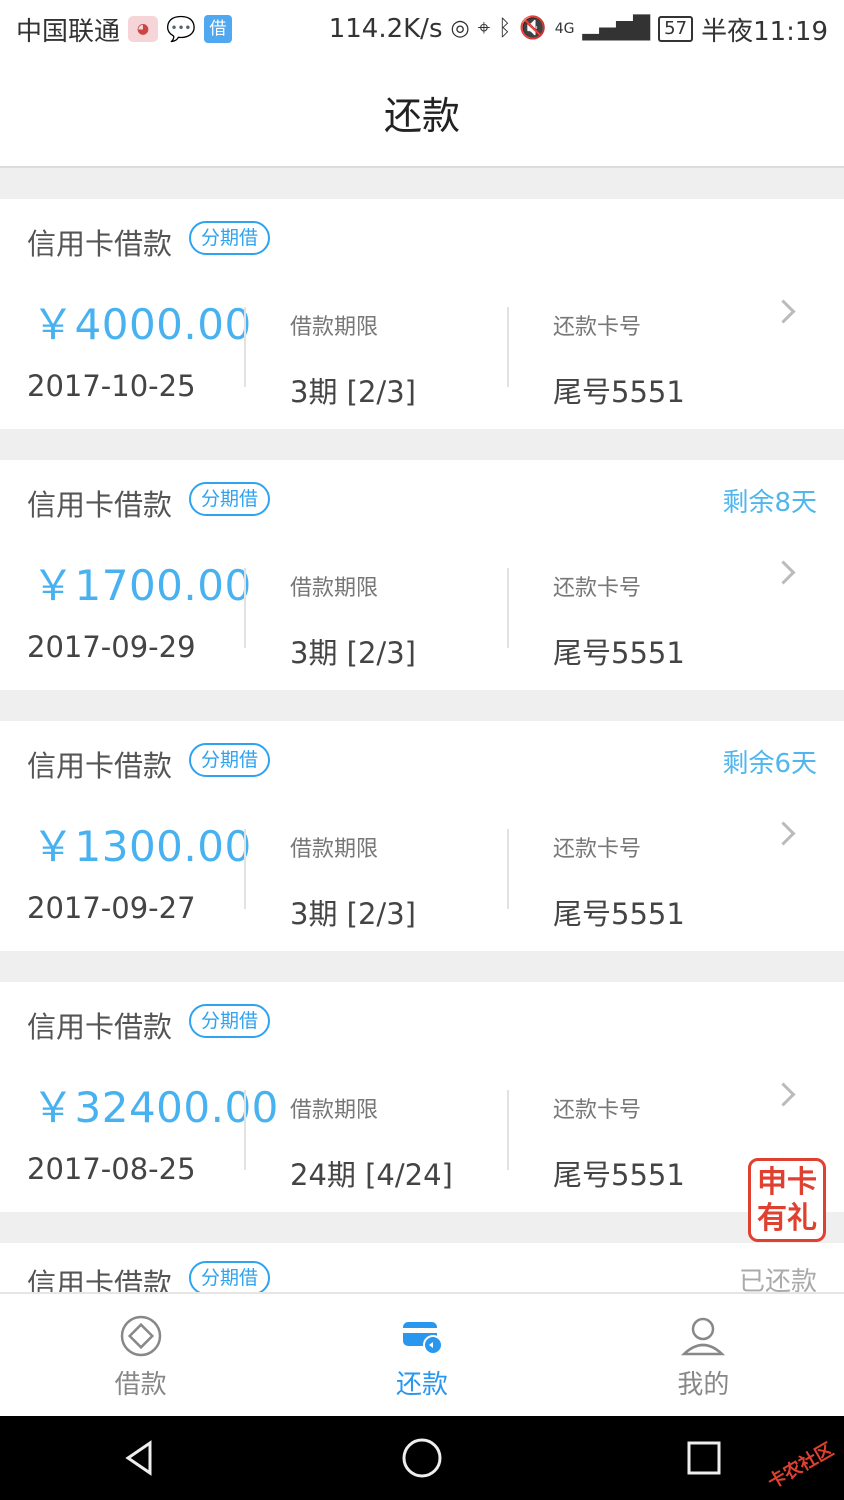 This screenshot has height=1500, width=844. What do you see at coordinates (217, 29) in the screenshot?
I see `loan-app-badge-icon: 借` at bounding box center [217, 29].